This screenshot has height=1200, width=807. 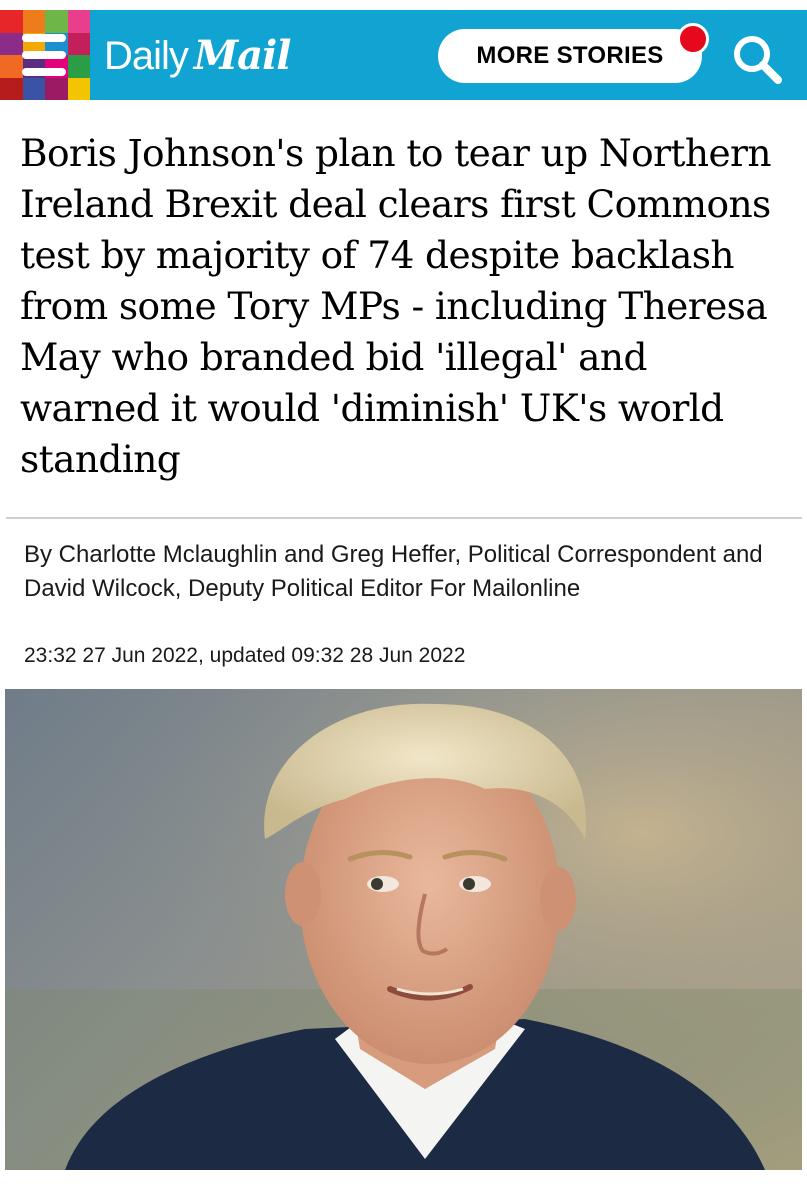 What do you see at coordinates (693, 39) in the screenshot?
I see `notification-dot-icon` at bounding box center [693, 39].